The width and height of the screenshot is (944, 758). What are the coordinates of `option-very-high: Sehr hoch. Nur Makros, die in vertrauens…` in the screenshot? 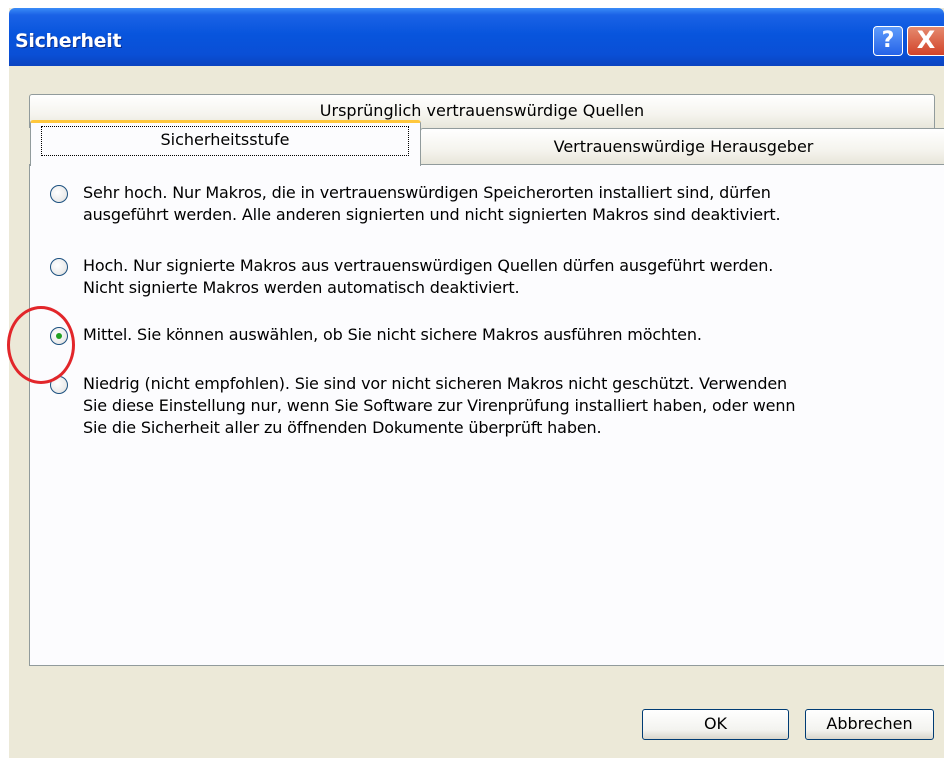 It's located at (490, 206).